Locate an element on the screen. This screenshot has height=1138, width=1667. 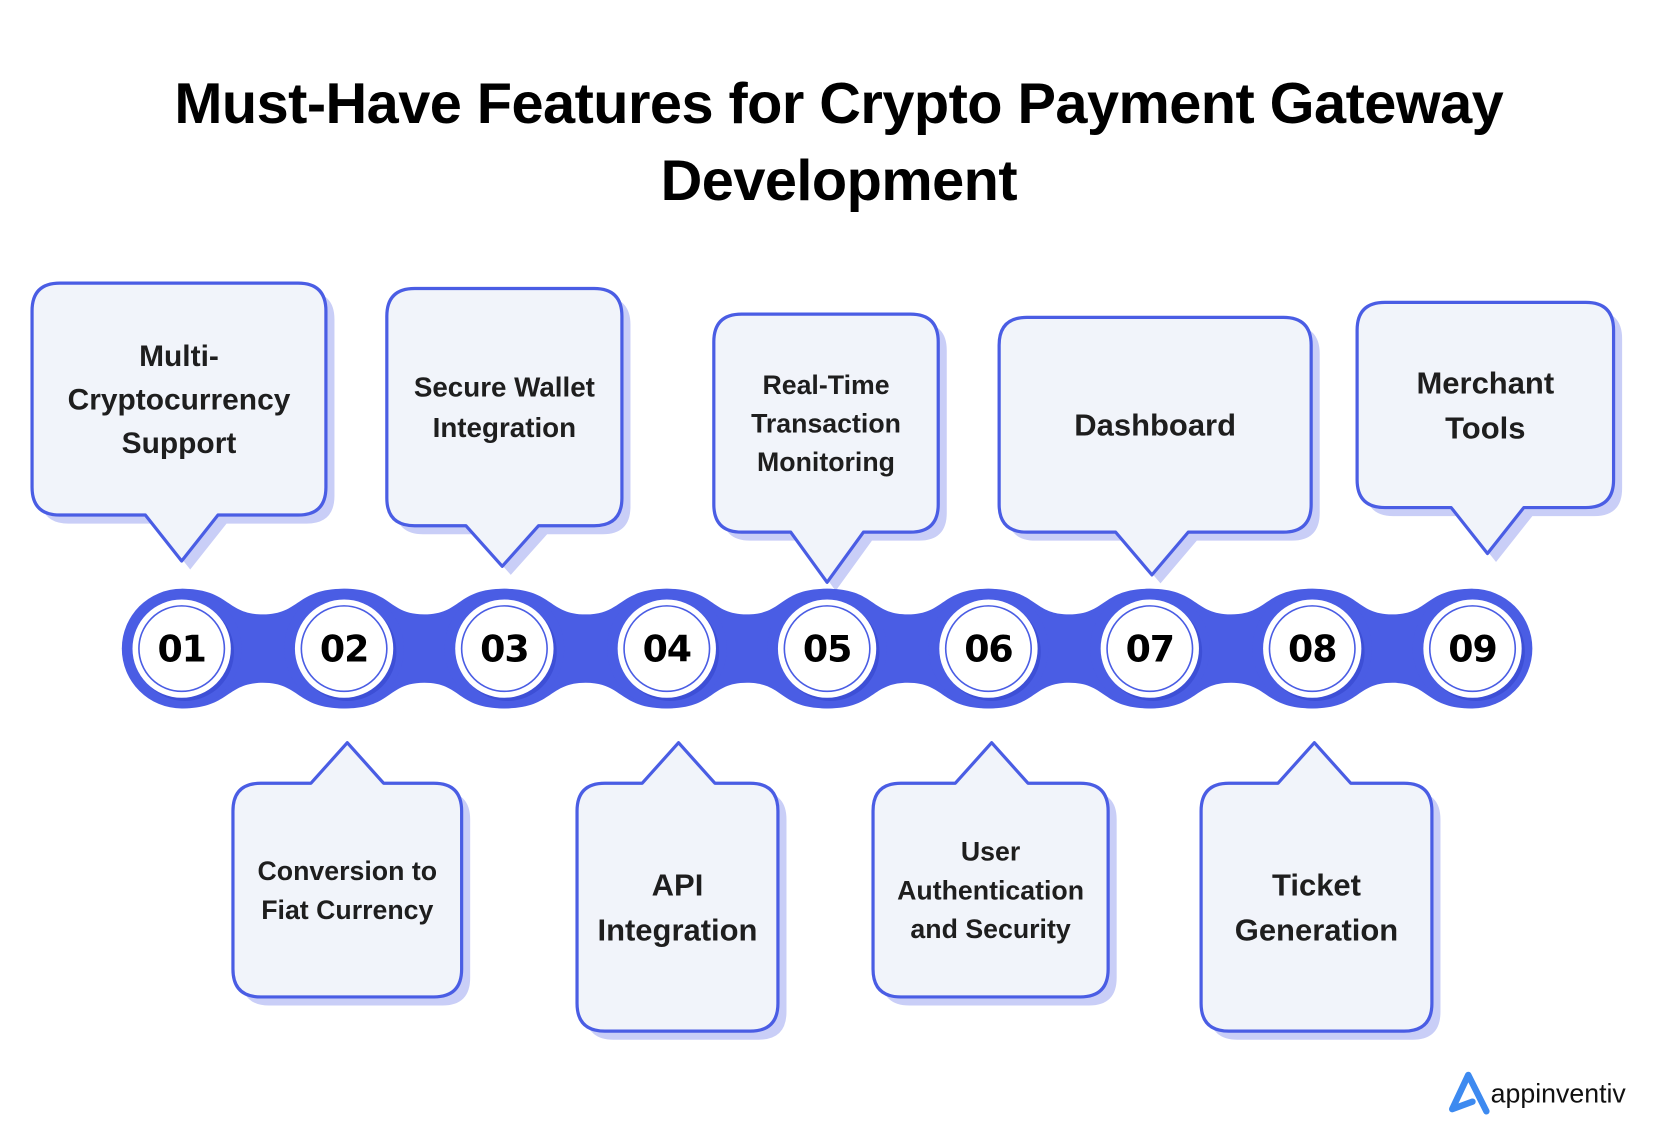
step-number: 04 is located at coordinates (667, 648).